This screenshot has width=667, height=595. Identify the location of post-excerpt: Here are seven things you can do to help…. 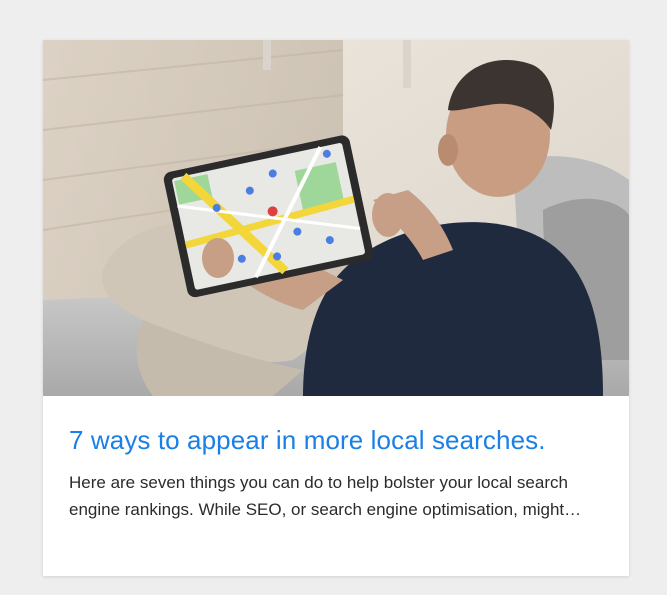
(325, 496).